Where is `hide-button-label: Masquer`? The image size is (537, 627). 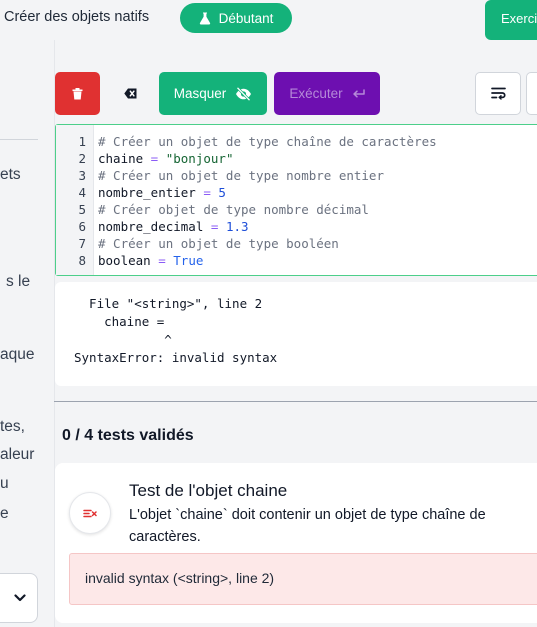
hide-button-label: Masquer is located at coordinates (200, 93).